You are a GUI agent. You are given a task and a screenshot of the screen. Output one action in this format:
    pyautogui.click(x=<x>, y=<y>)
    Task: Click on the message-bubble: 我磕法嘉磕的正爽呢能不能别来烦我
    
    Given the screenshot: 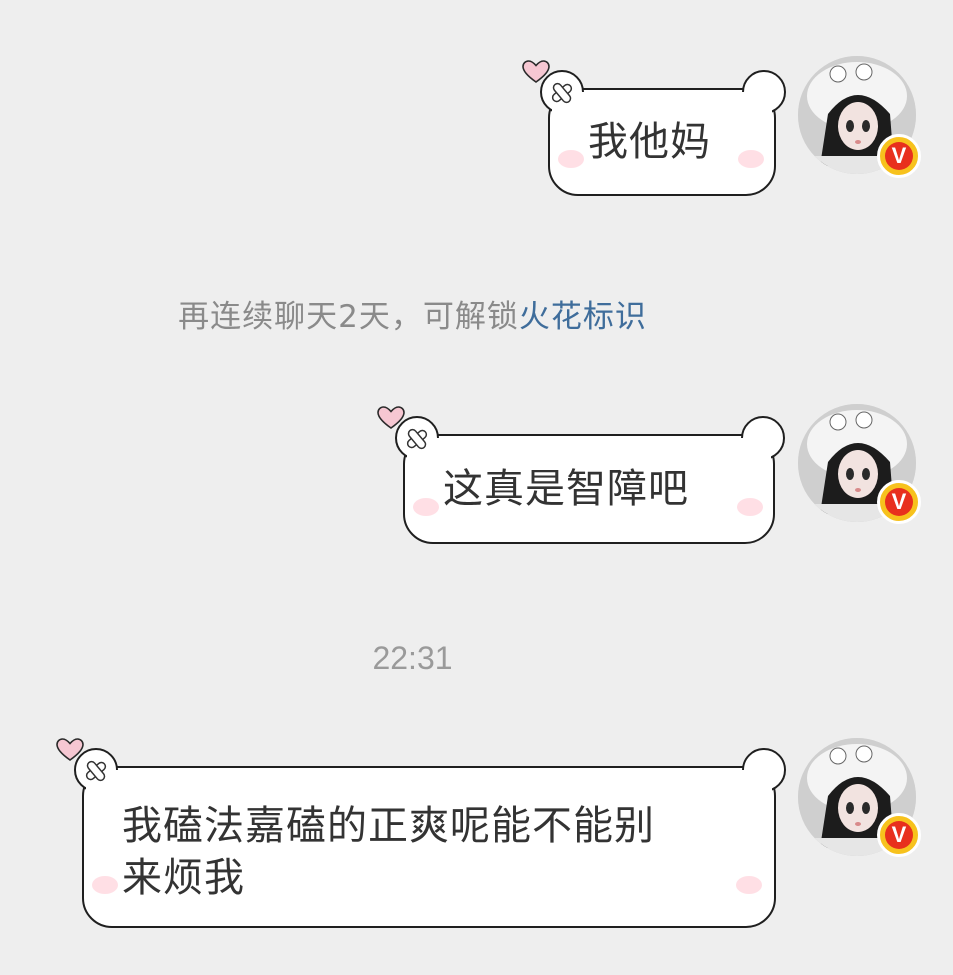 What is the action you would take?
    pyautogui.click(x=430, y=838)
    